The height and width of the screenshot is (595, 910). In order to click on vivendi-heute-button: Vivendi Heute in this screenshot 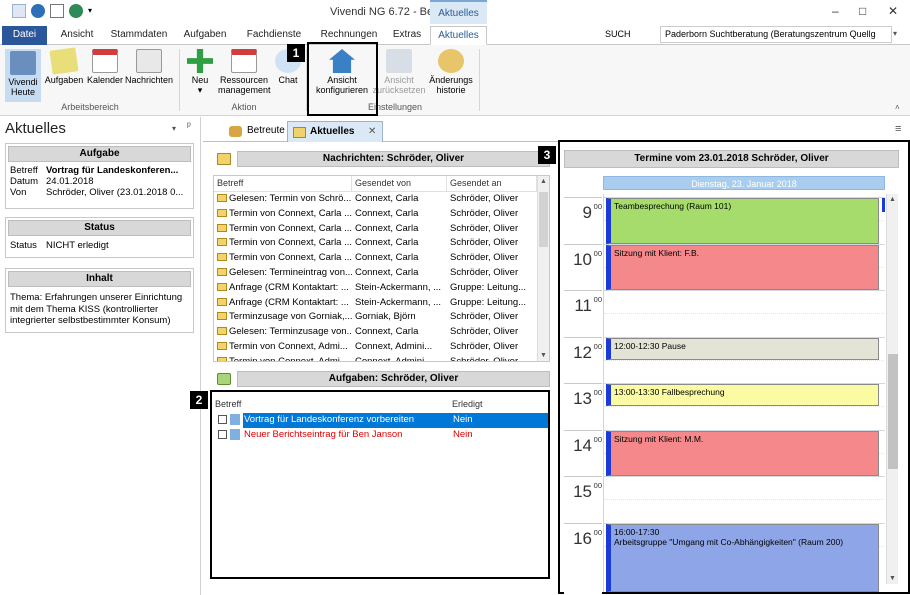, I will do `click(23, 75)`.